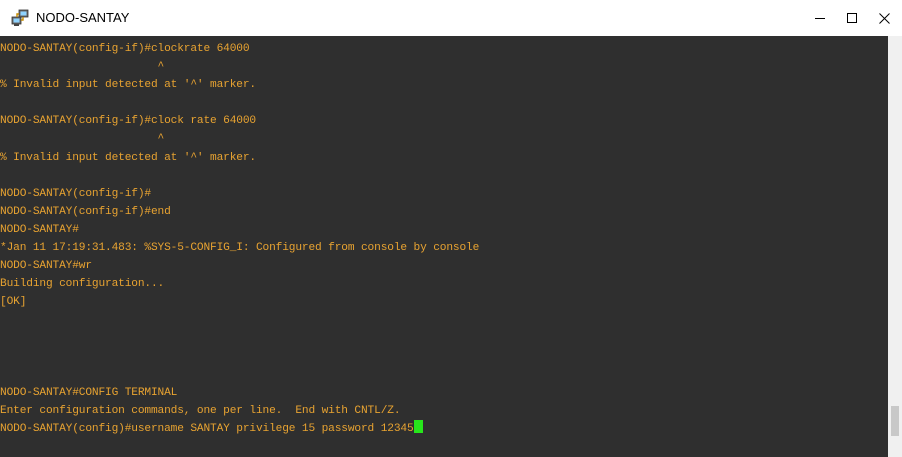 The width and height of the screenshot is (902, 457). I want to click on window-title: NODO-SANTAY, so click(83, 17).